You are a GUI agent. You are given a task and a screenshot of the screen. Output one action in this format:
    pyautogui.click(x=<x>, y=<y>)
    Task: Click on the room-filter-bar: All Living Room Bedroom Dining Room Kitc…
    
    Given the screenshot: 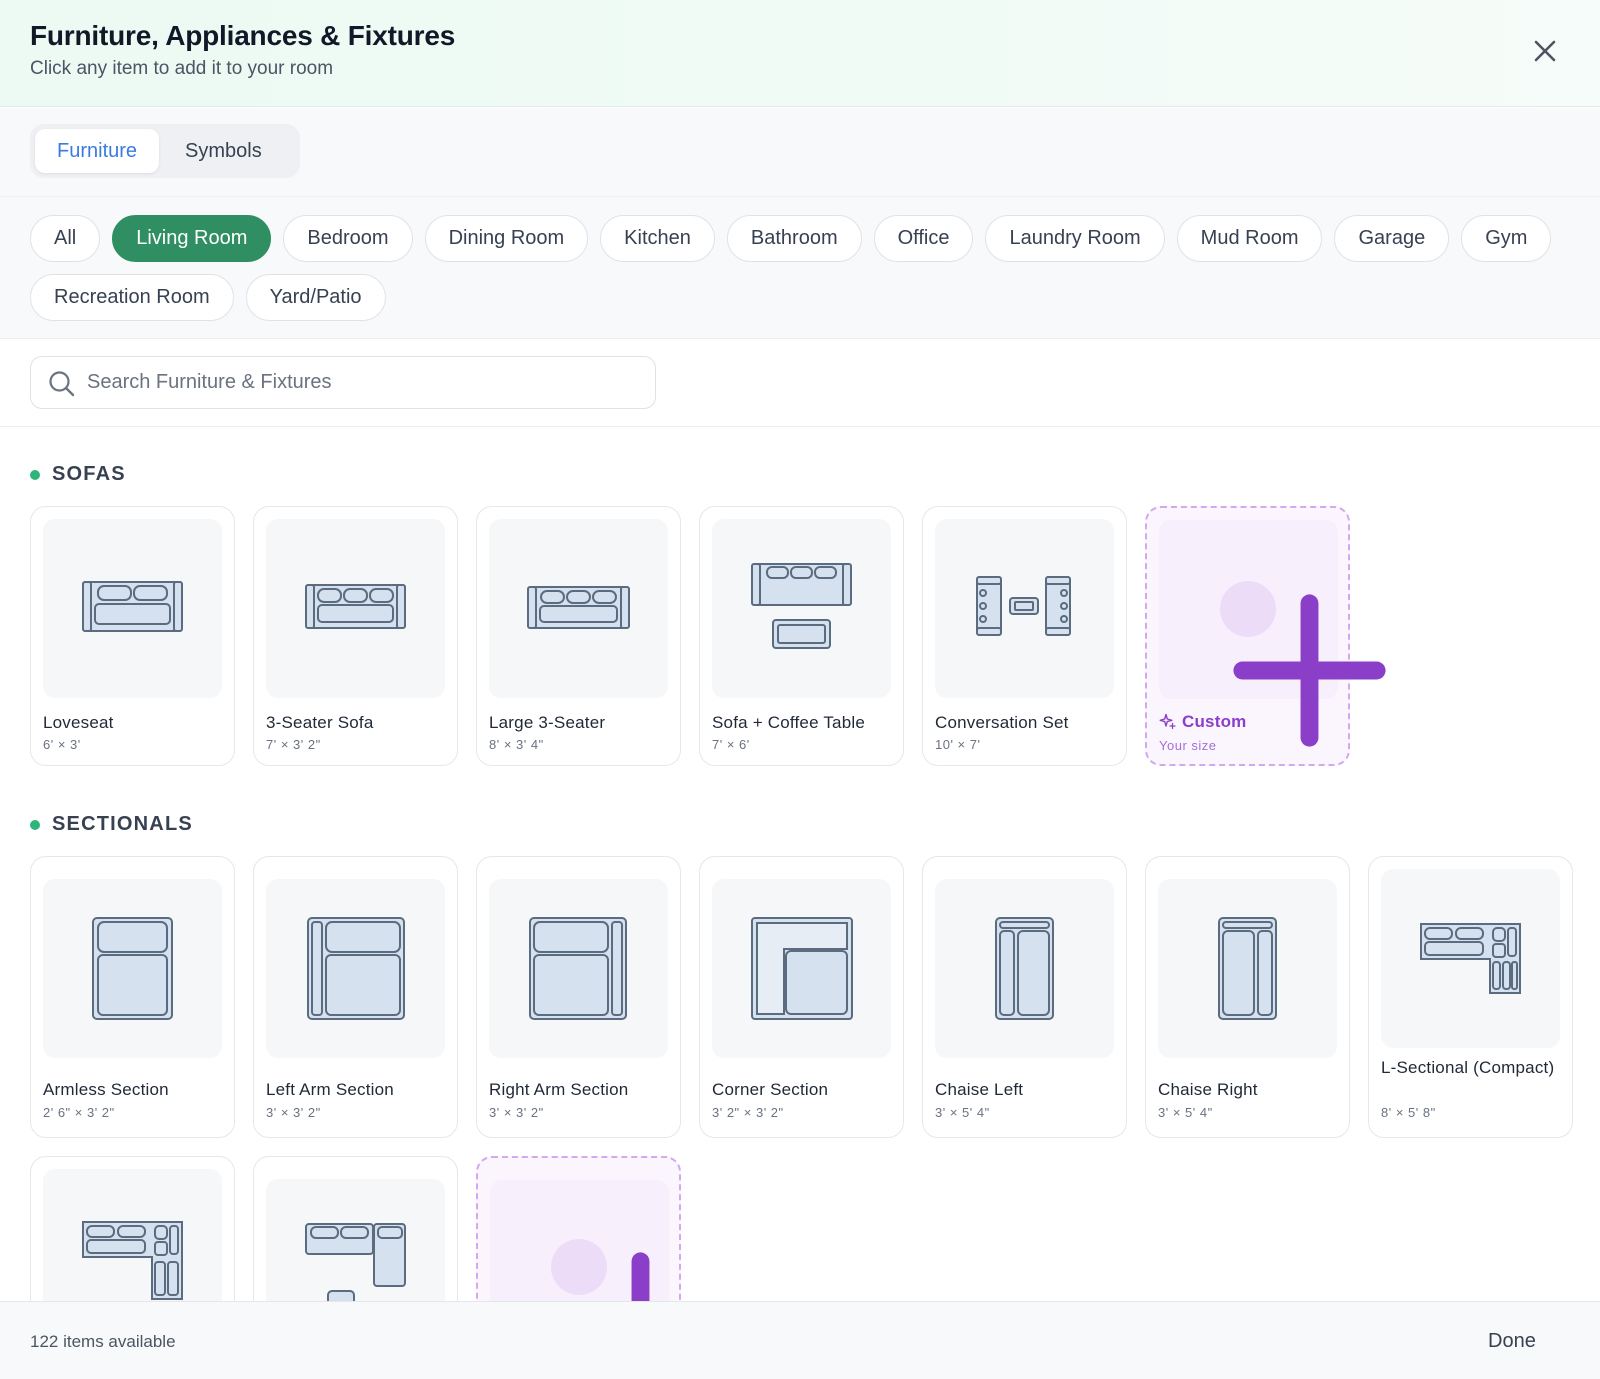 What is the action you would take?
    pyautogui.click(x=800, y=268)
    